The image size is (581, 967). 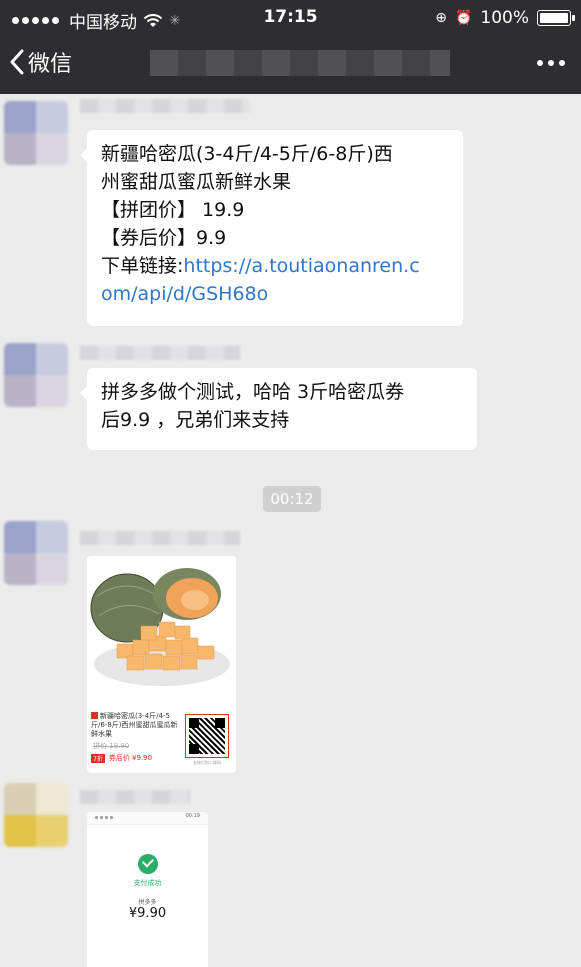 What do you see at coordinates (173, 210) in the screenshot?
I see `message-line: 【拼团价】 19.9` at bounding box center [173, 210].